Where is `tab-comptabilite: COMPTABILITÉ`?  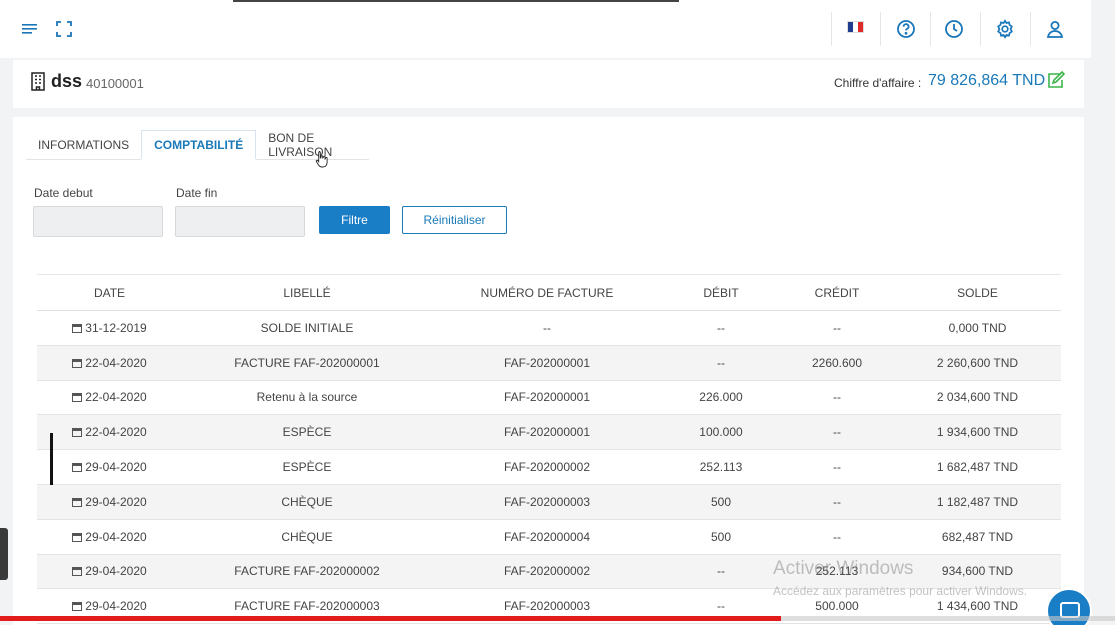
tab-comptabilite: COMPTABILITÉ is located at coordinates (199, 145).